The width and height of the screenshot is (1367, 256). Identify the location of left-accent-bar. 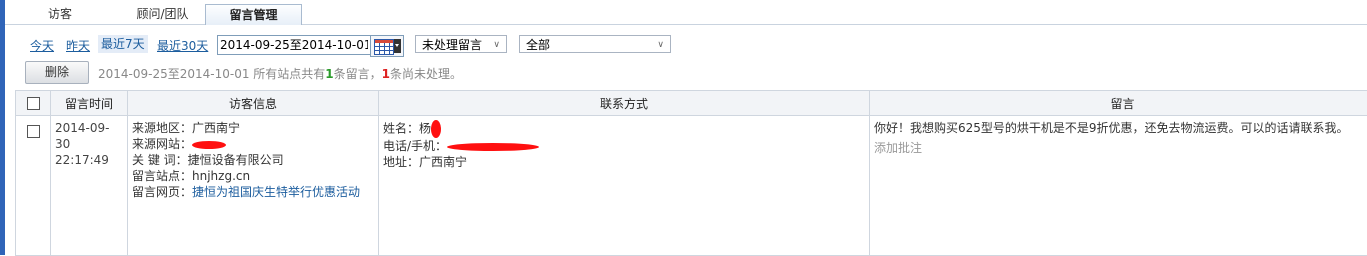
(2, 127).